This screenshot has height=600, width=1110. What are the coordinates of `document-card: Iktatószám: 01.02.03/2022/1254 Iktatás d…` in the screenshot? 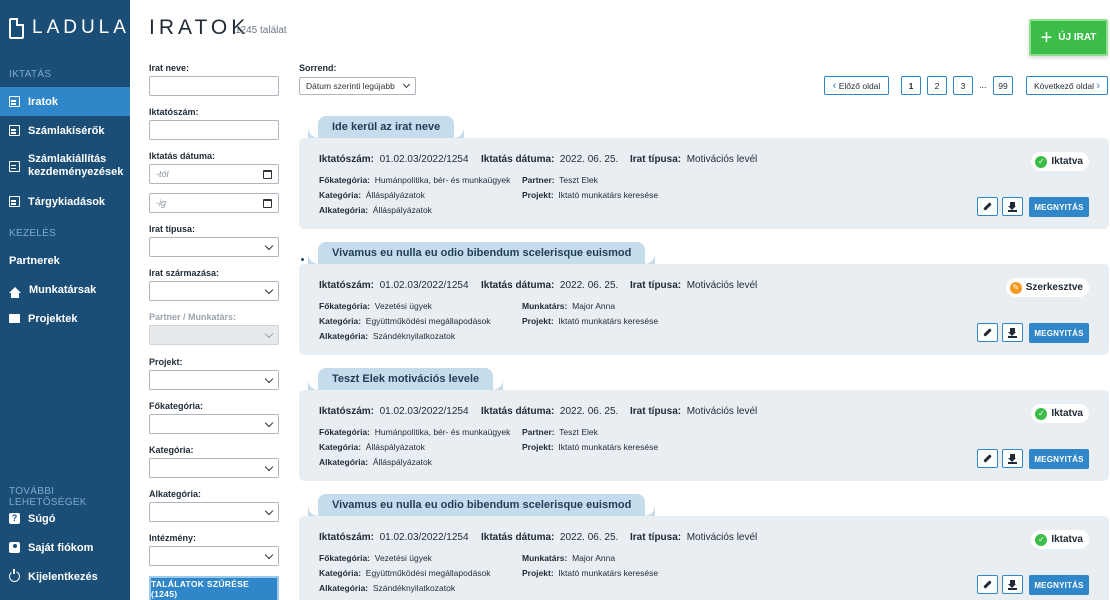 It's located at (704, 183).